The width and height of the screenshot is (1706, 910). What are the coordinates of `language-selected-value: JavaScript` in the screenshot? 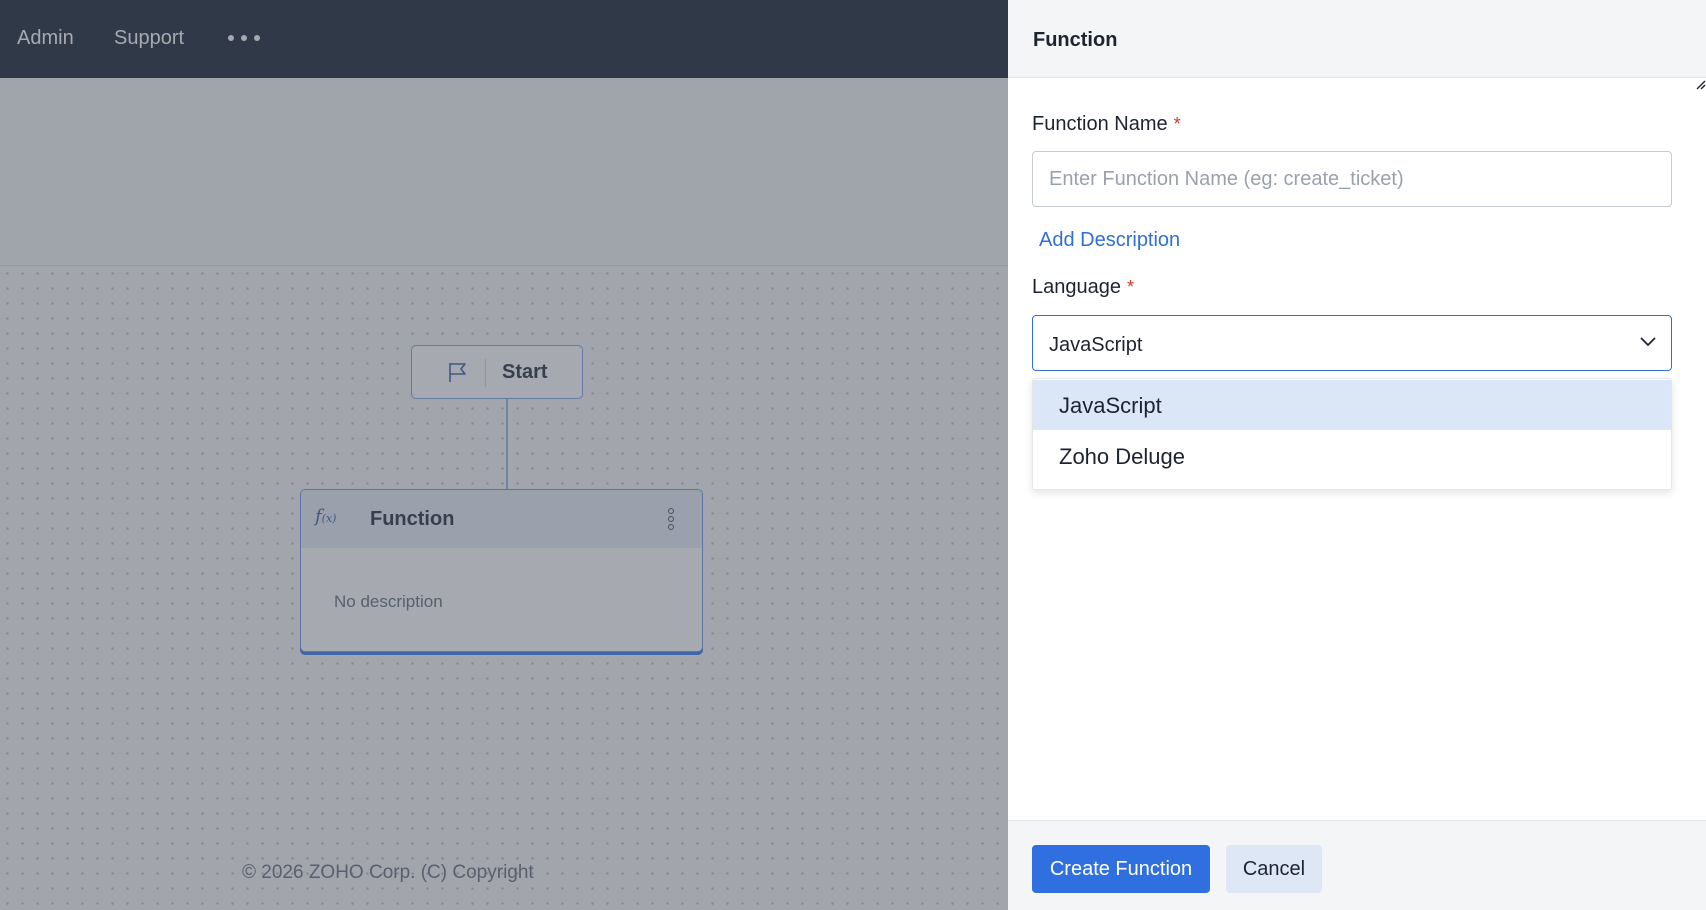 It's located at (1096, 345).